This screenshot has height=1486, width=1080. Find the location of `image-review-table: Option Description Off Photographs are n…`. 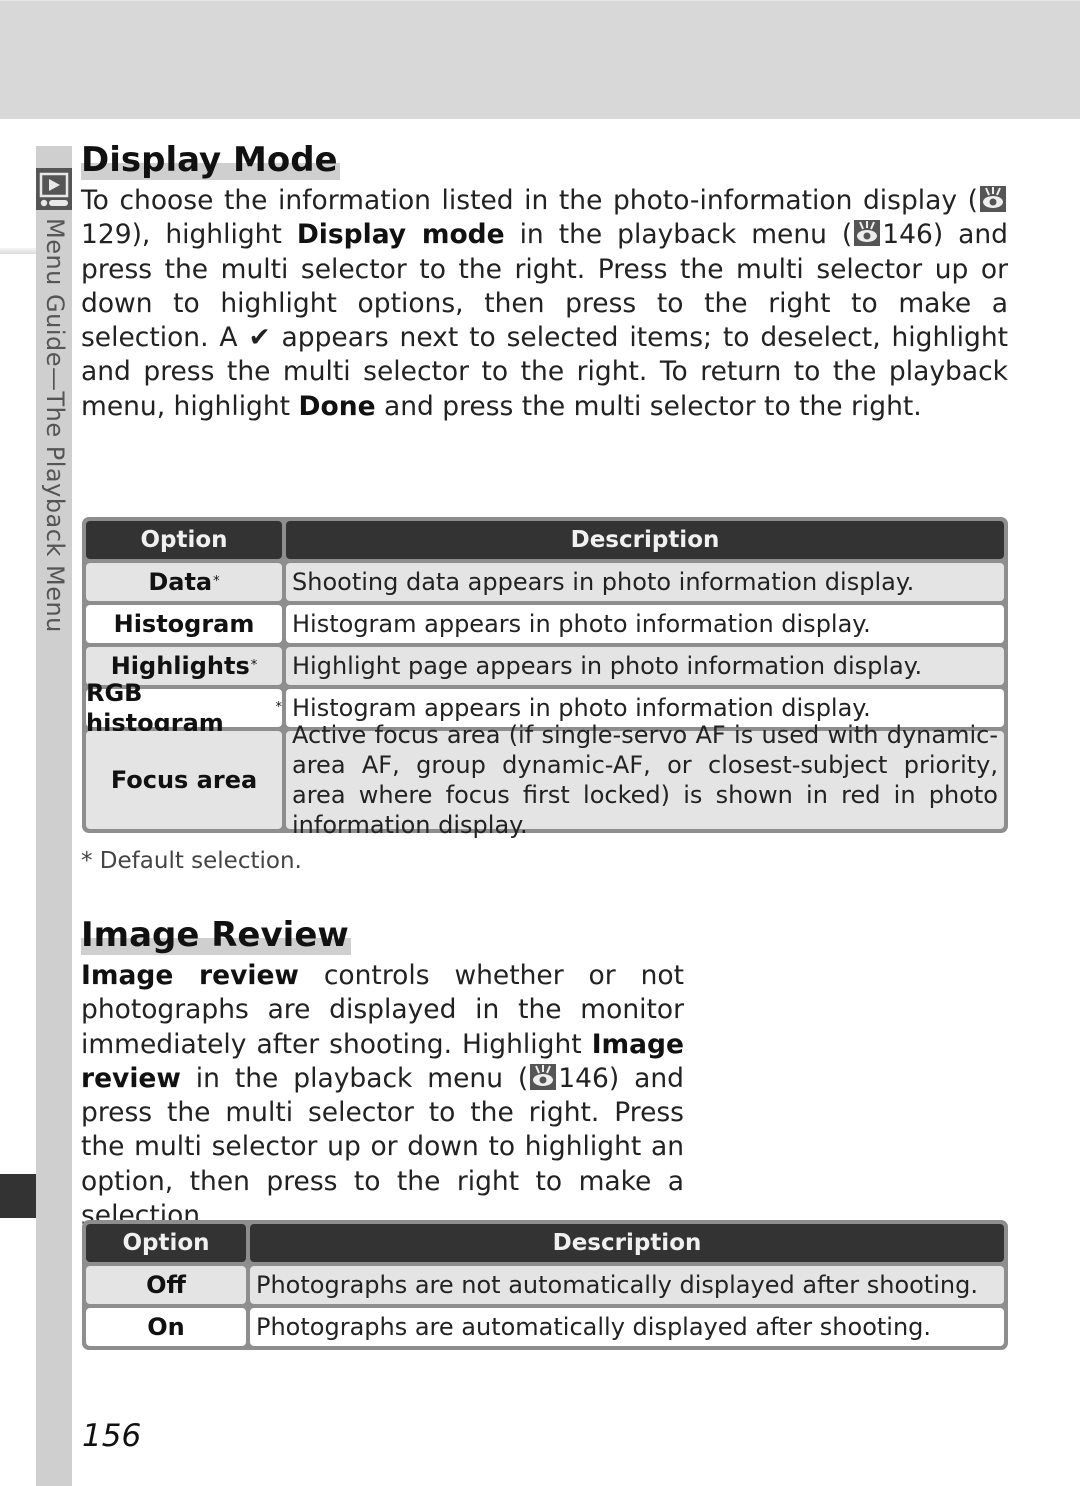

image-review-table: Option Description Off Photographs are n… is located at coordinates (545, 1285).